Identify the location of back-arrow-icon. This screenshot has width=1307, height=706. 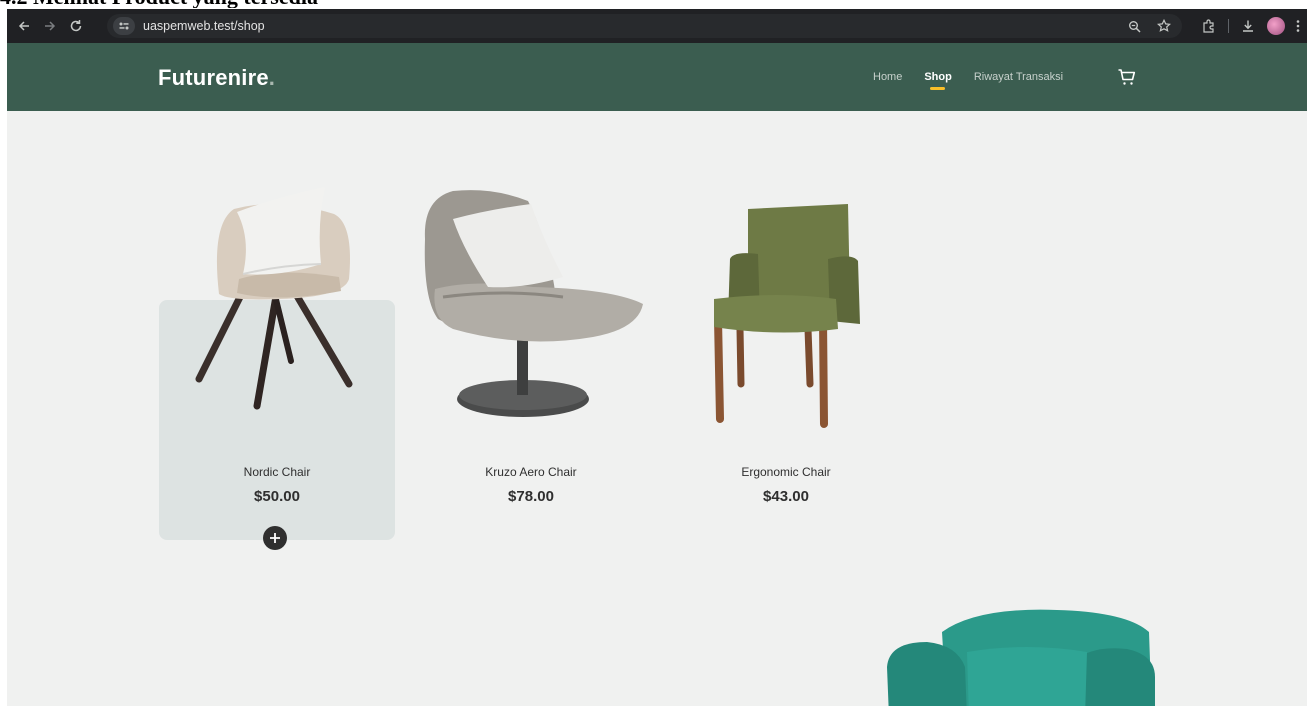
(24, 26).